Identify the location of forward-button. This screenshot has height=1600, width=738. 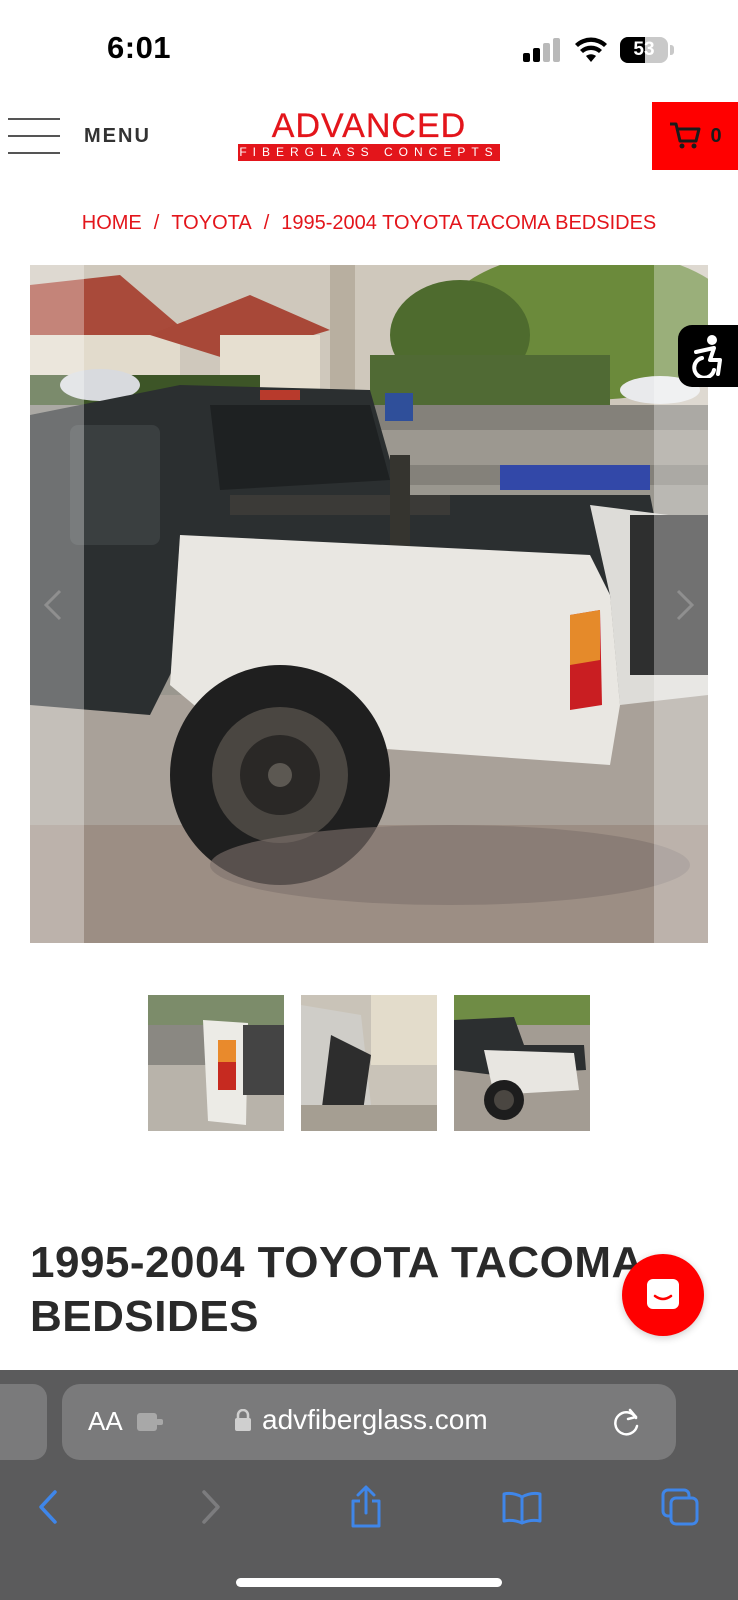
(210, 1507).